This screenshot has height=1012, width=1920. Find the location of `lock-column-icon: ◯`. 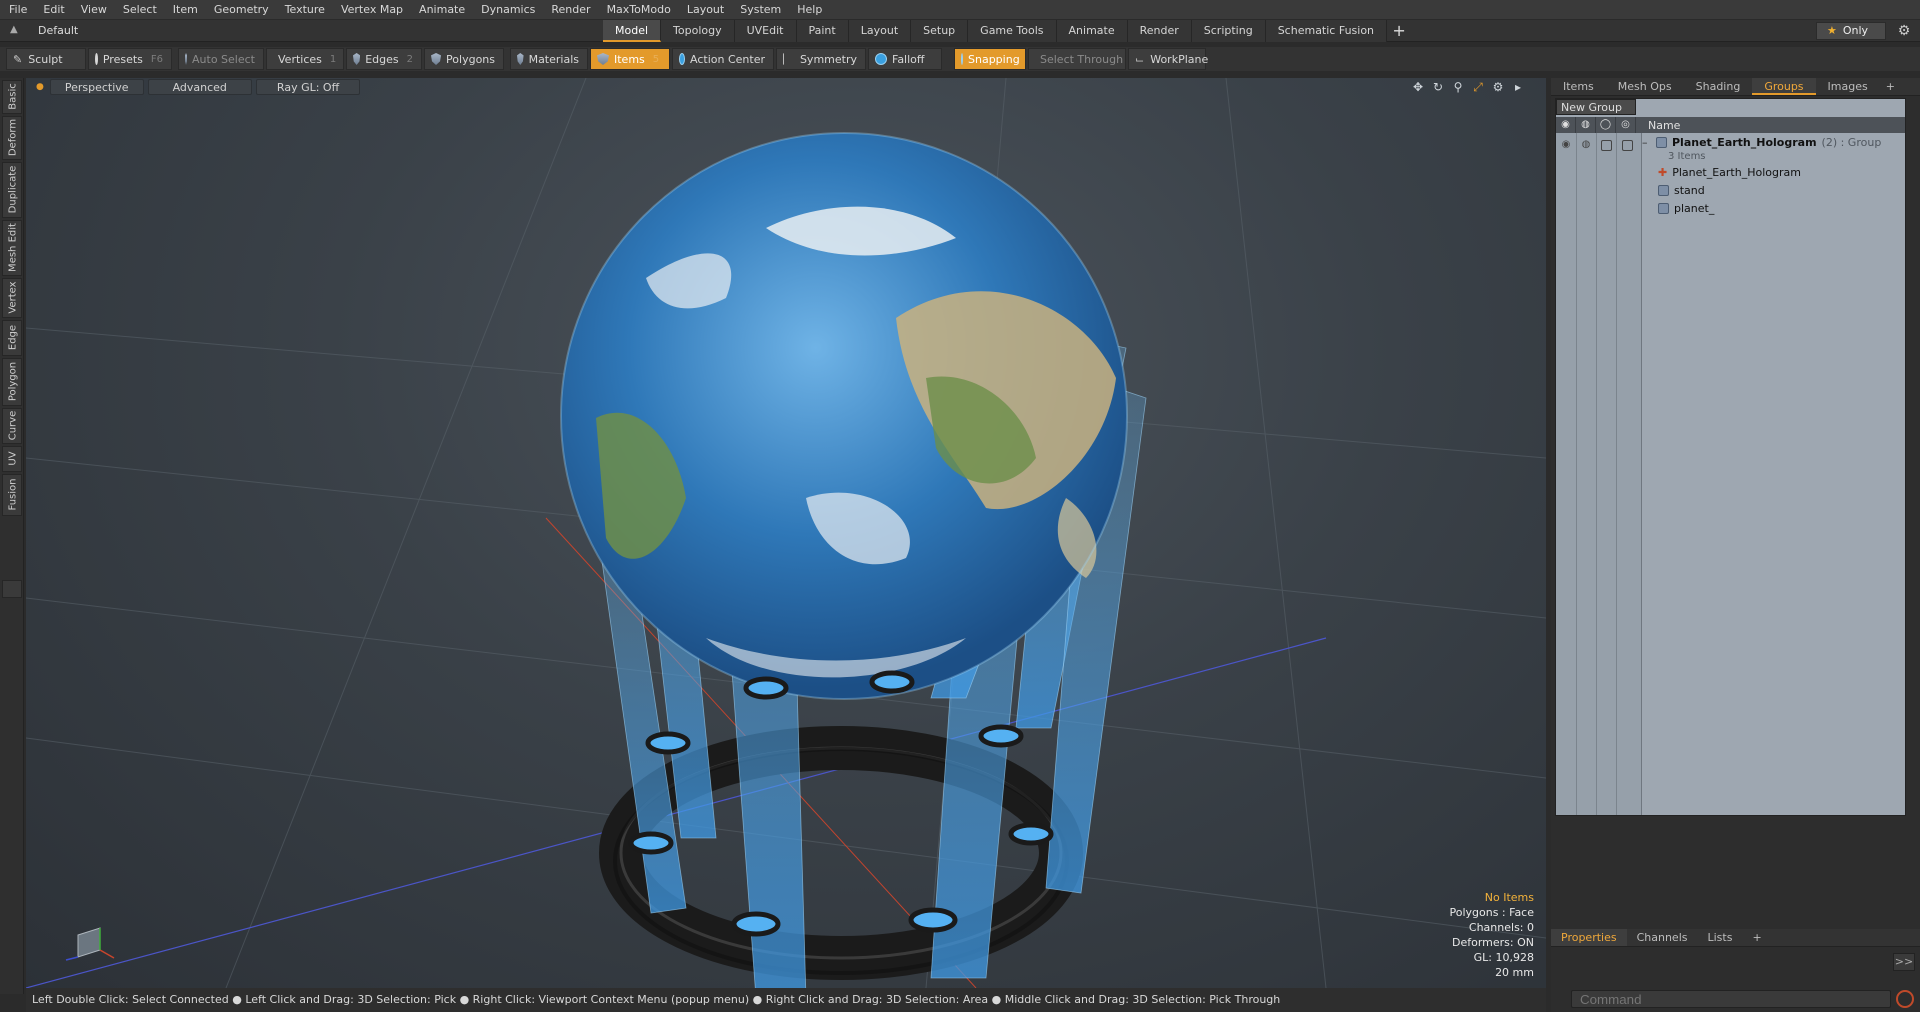

lock-column-icon: ◯ is located at coordinates (1606, 125).